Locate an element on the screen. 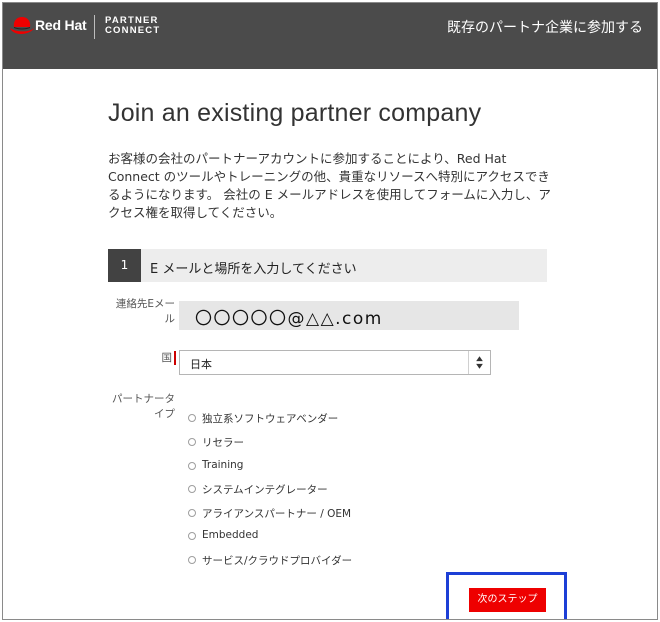 The height and width of the screenshot is (622, 660). partner-type-option-reseller: リセラー is located at coordinates (328, 443).